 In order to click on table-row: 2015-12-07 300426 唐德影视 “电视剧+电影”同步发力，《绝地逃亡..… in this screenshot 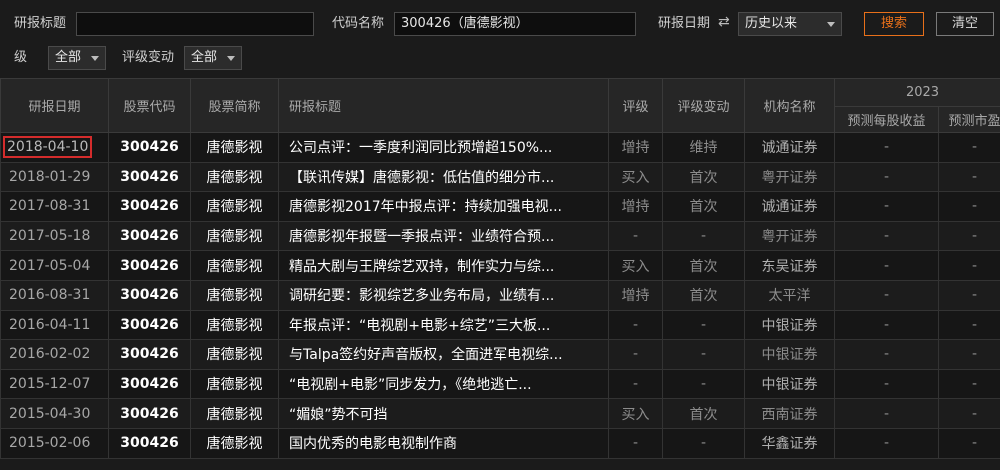, I will do `click(500, 384)`.